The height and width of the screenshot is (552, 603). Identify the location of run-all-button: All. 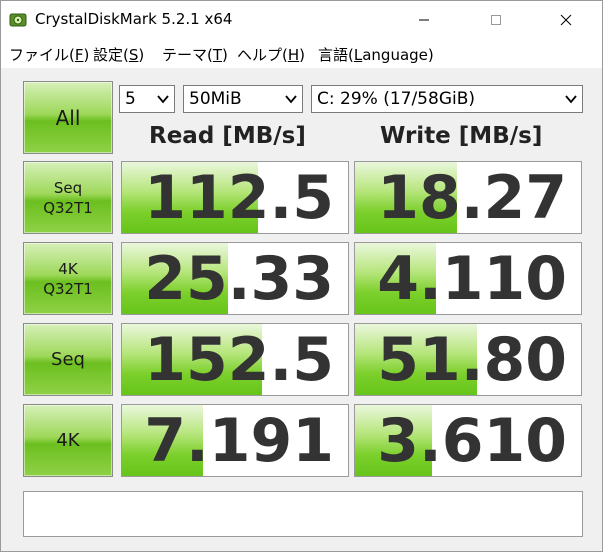
(68, 117).